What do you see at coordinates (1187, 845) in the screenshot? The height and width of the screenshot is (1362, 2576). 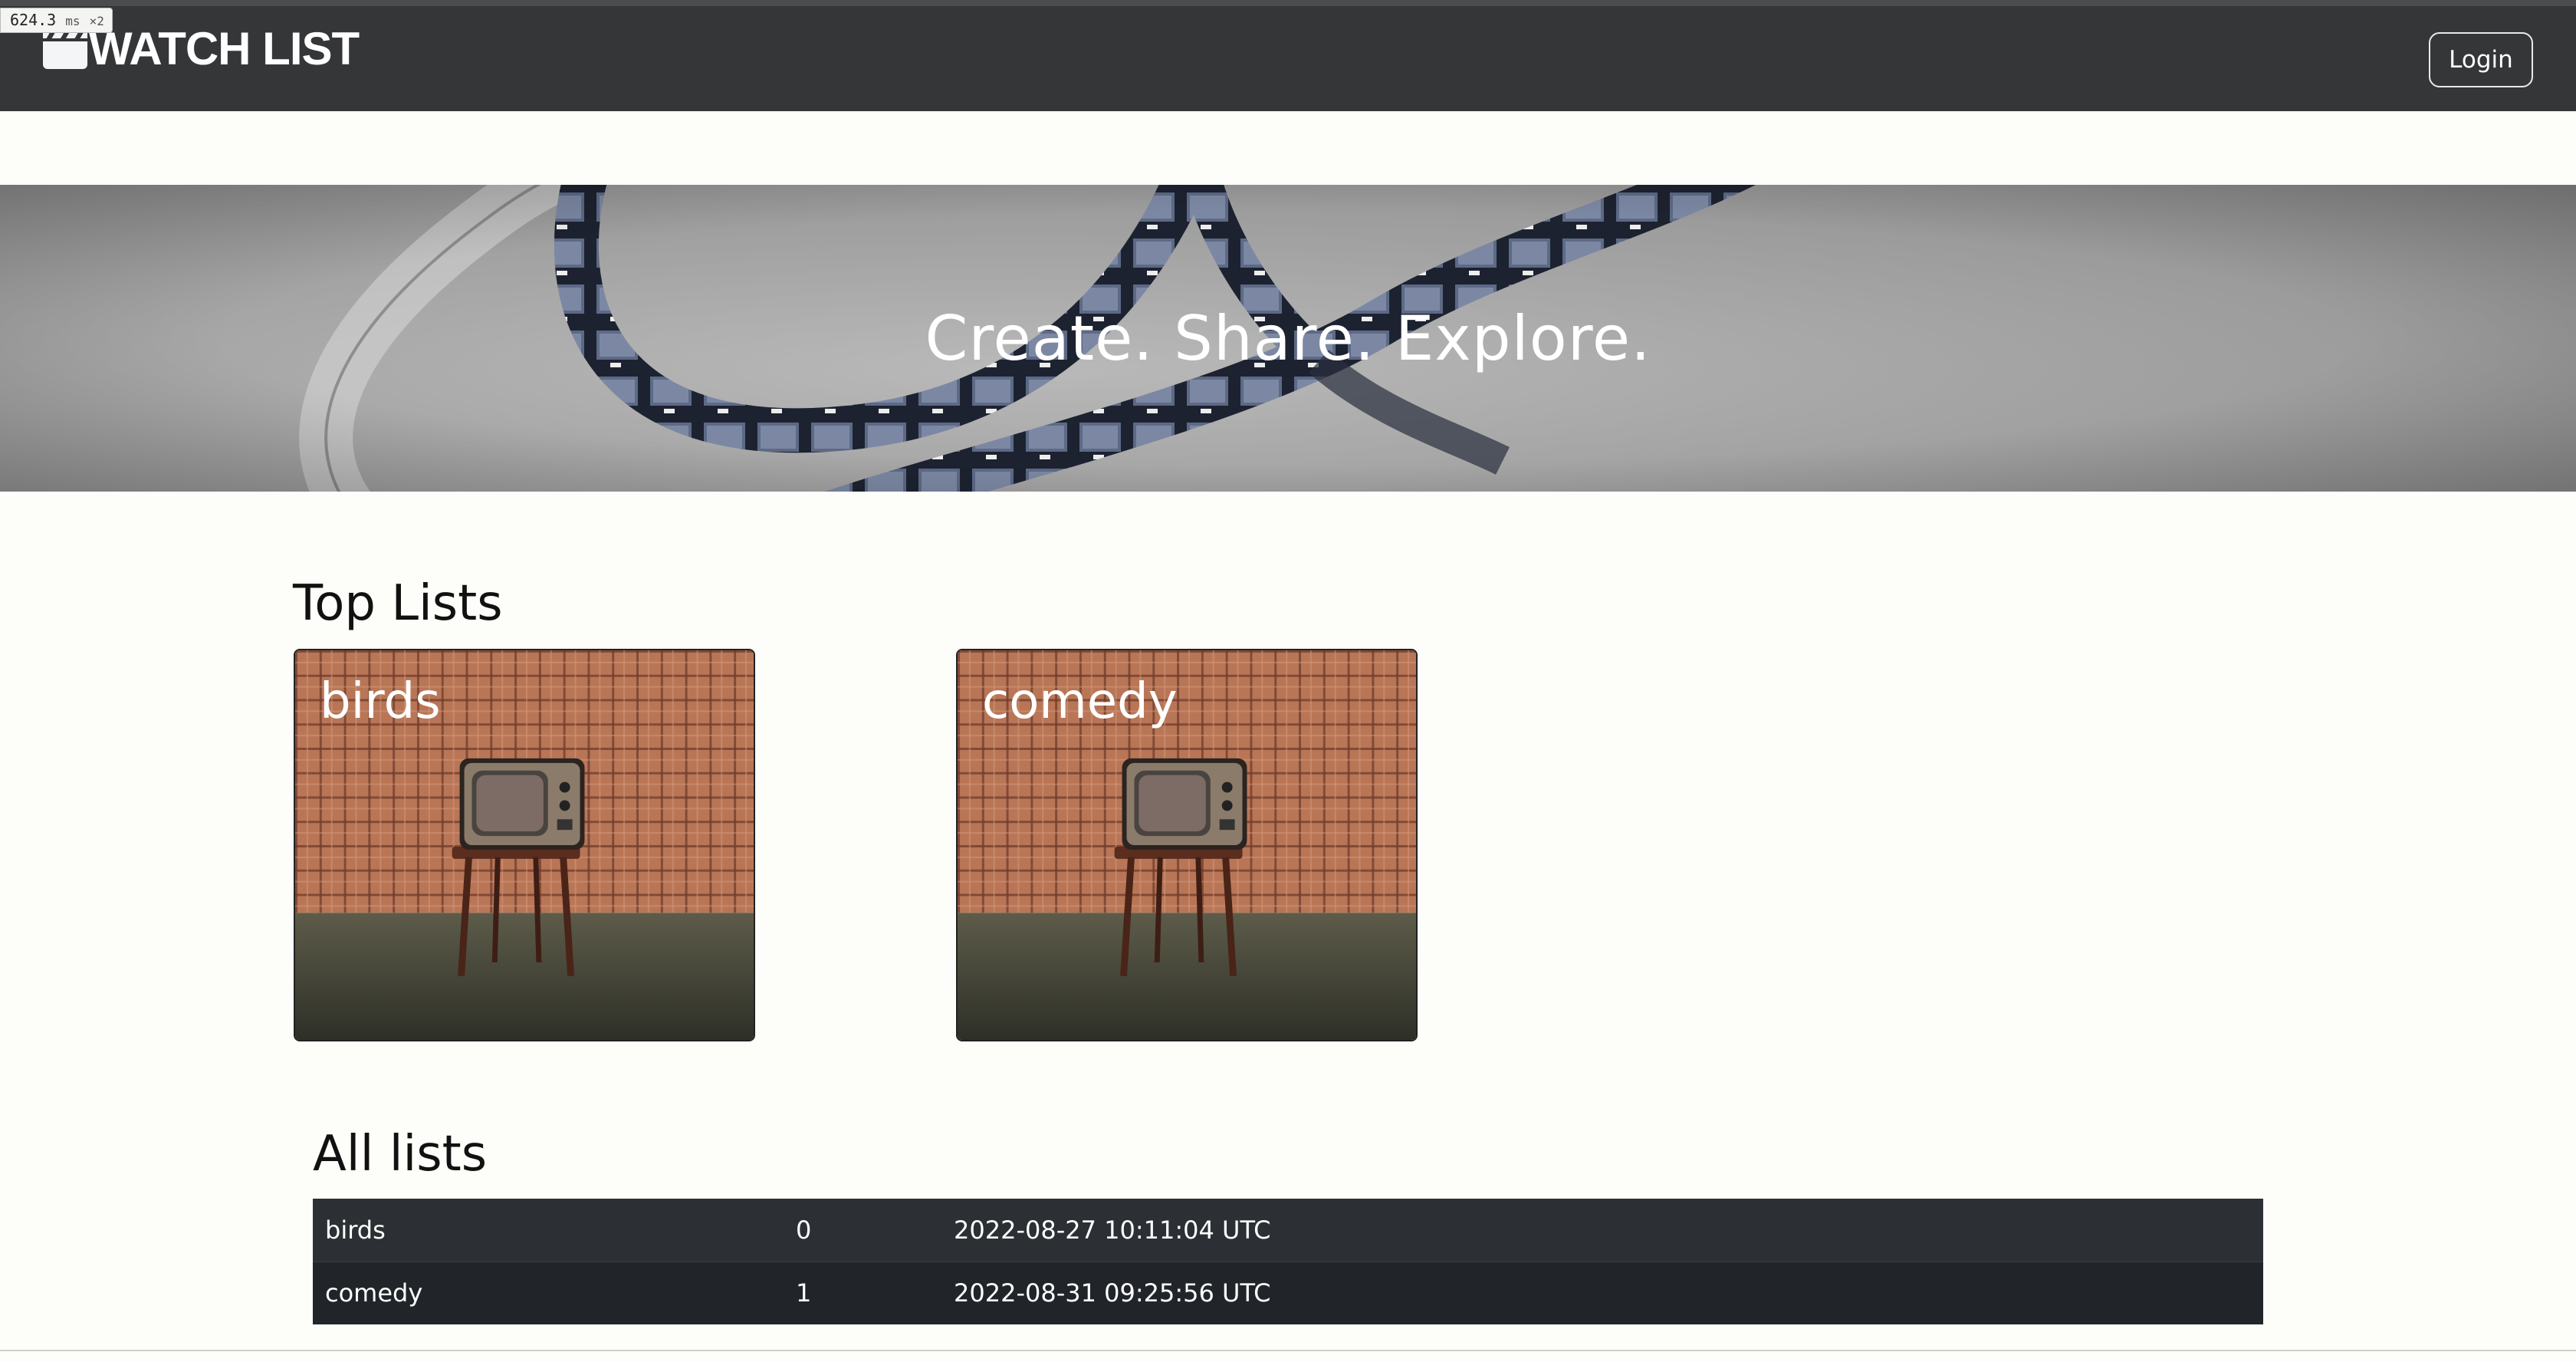 I see `top-list-card-comedy: comedy` at bounding box center [1187, 845].